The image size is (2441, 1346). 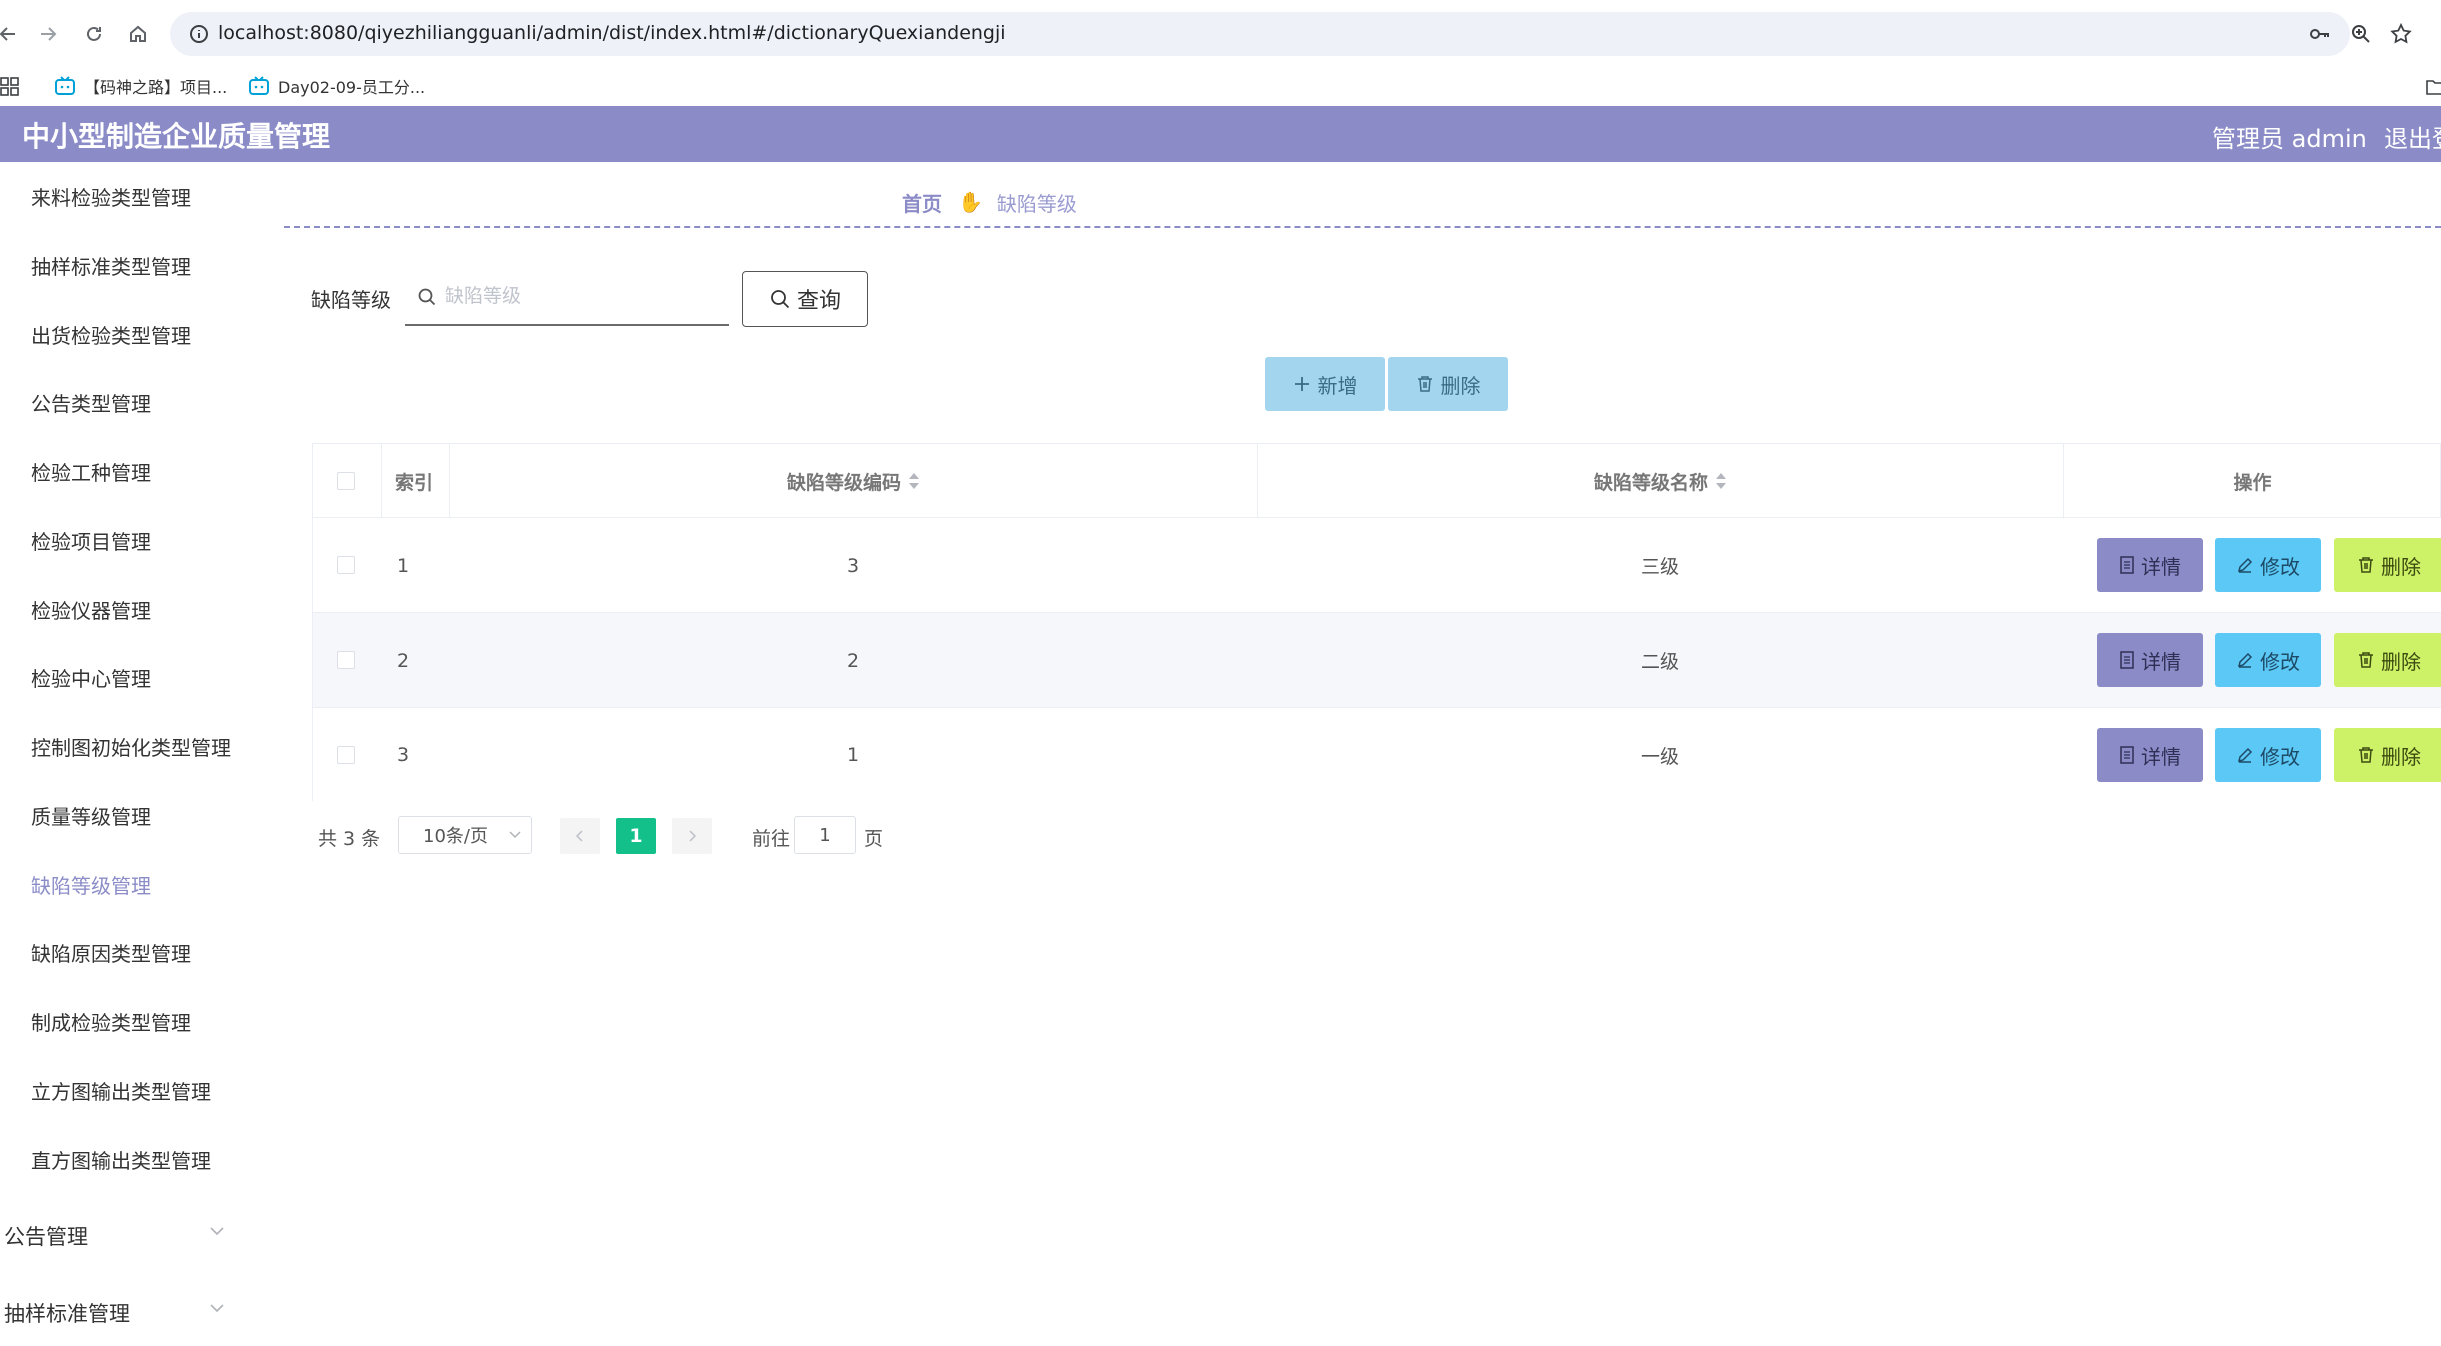 I want to click on search-field, so click(x=567, y=297).